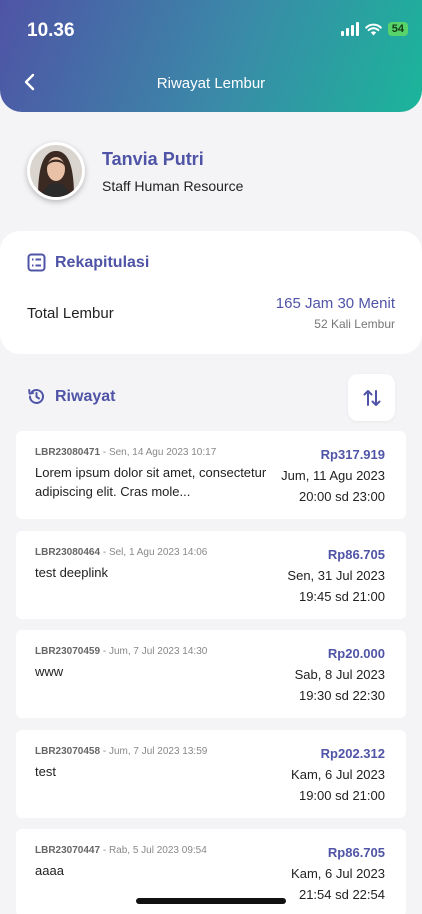 The image size is (422, 914). What do you see at coordinates (56, 171) in the screenshot?
I see `avatar` at bounding box center [56, 171].